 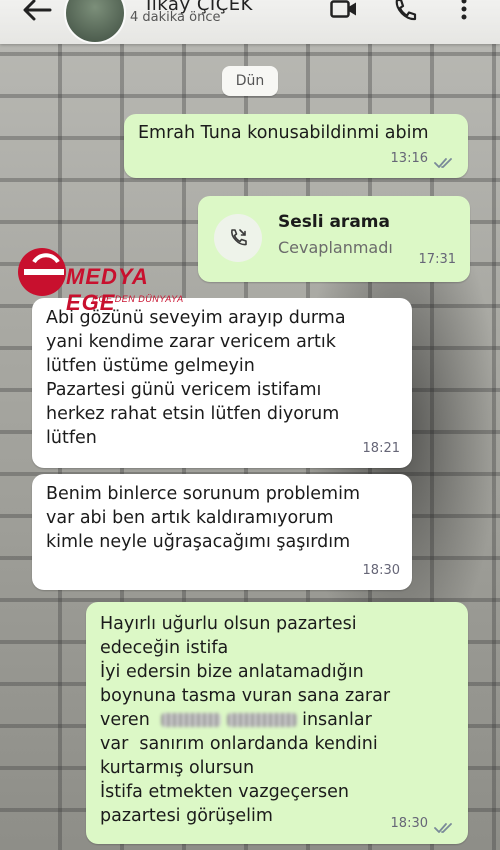 I want to click on message-text: Emrah Tuna konusabildinmi abim, so click(x=283, y=133).